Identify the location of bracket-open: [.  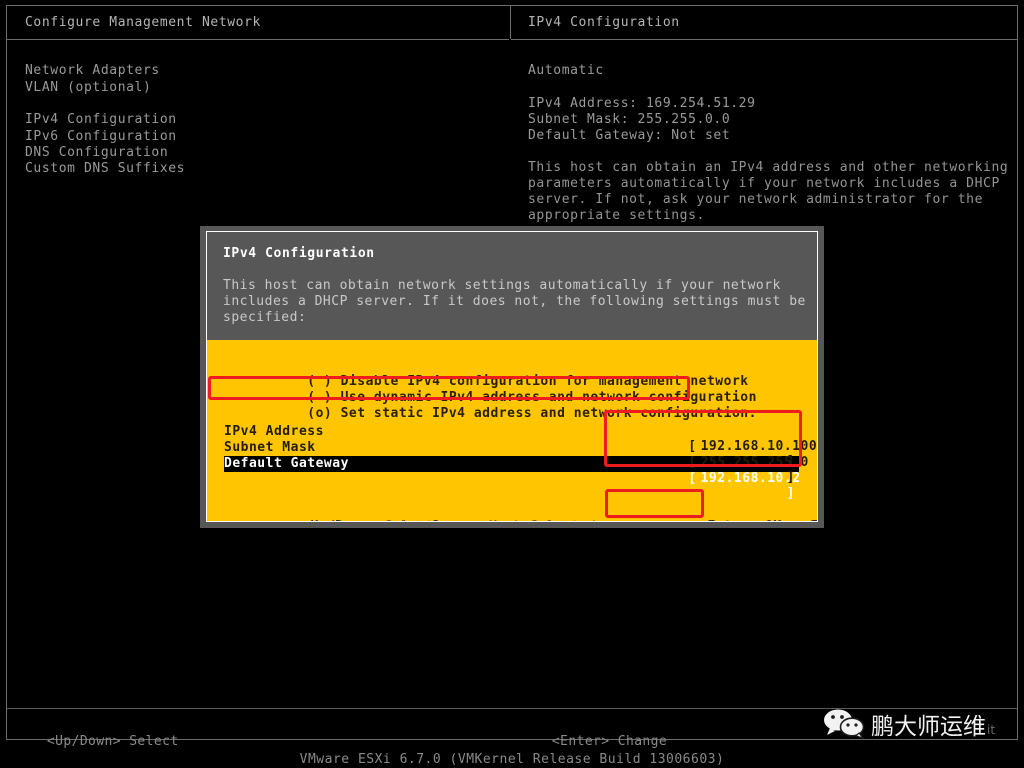
(692, 478).